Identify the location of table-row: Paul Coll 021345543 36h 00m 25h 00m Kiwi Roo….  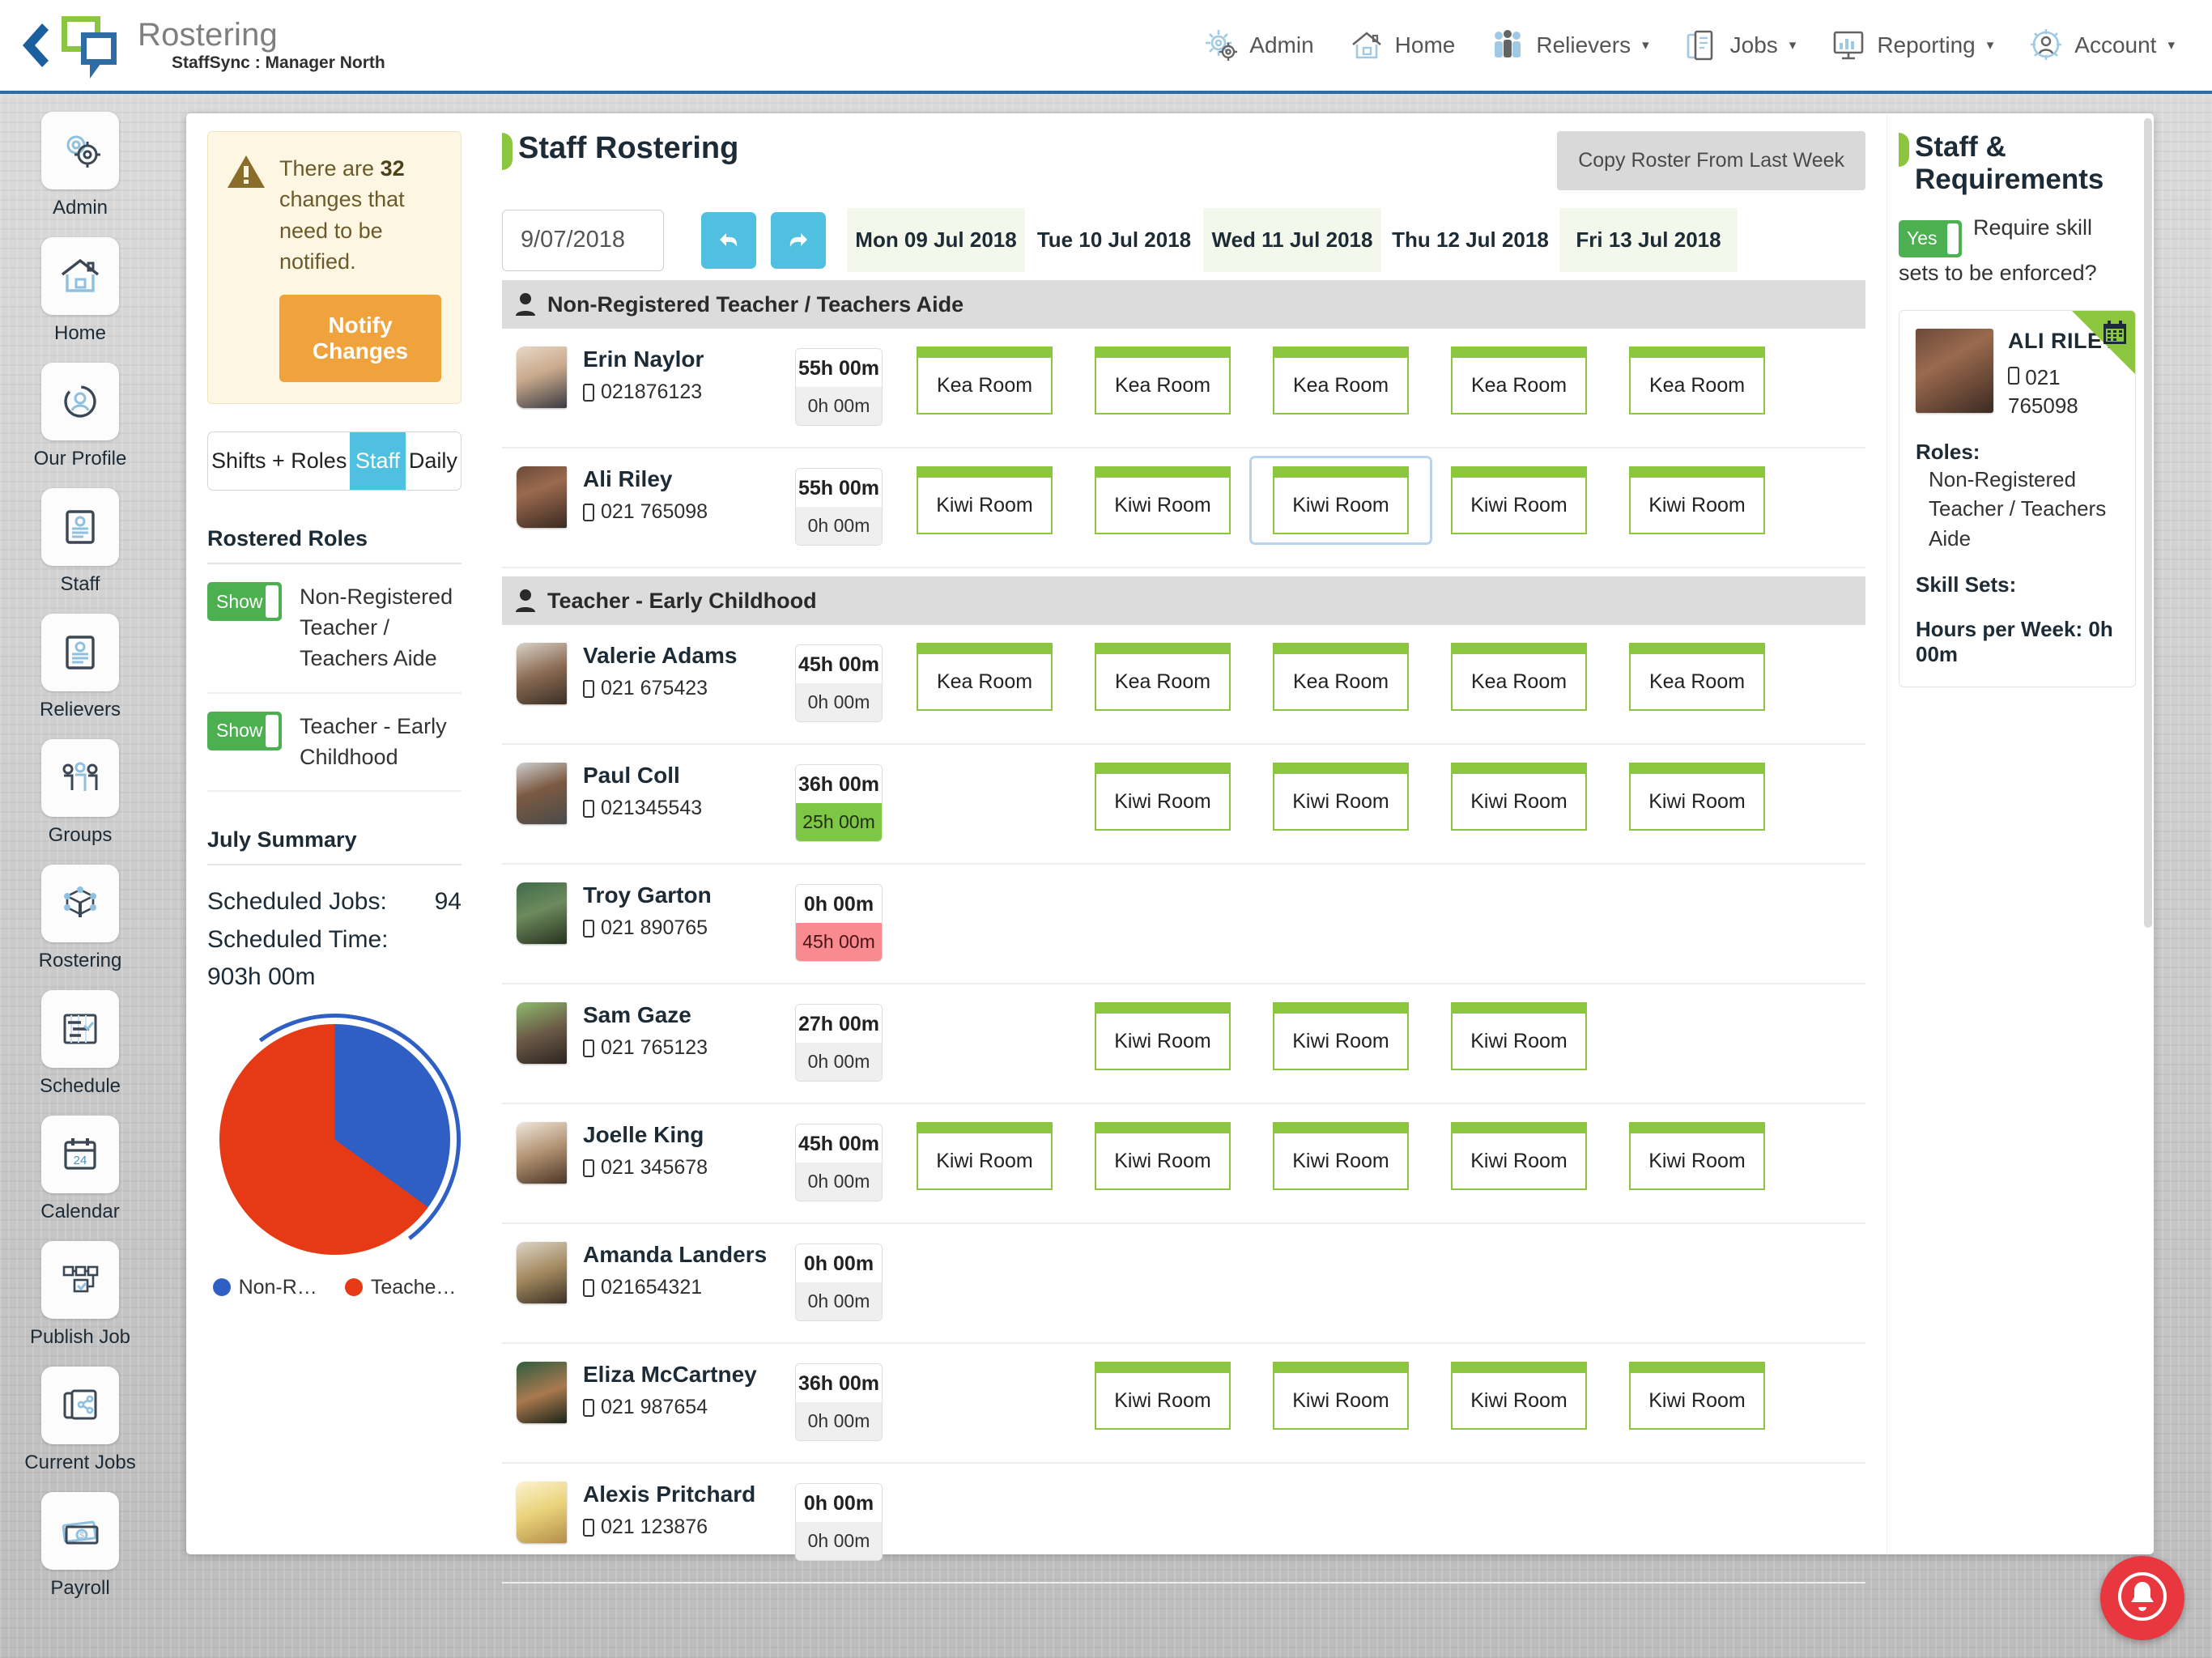
(1184, 805).